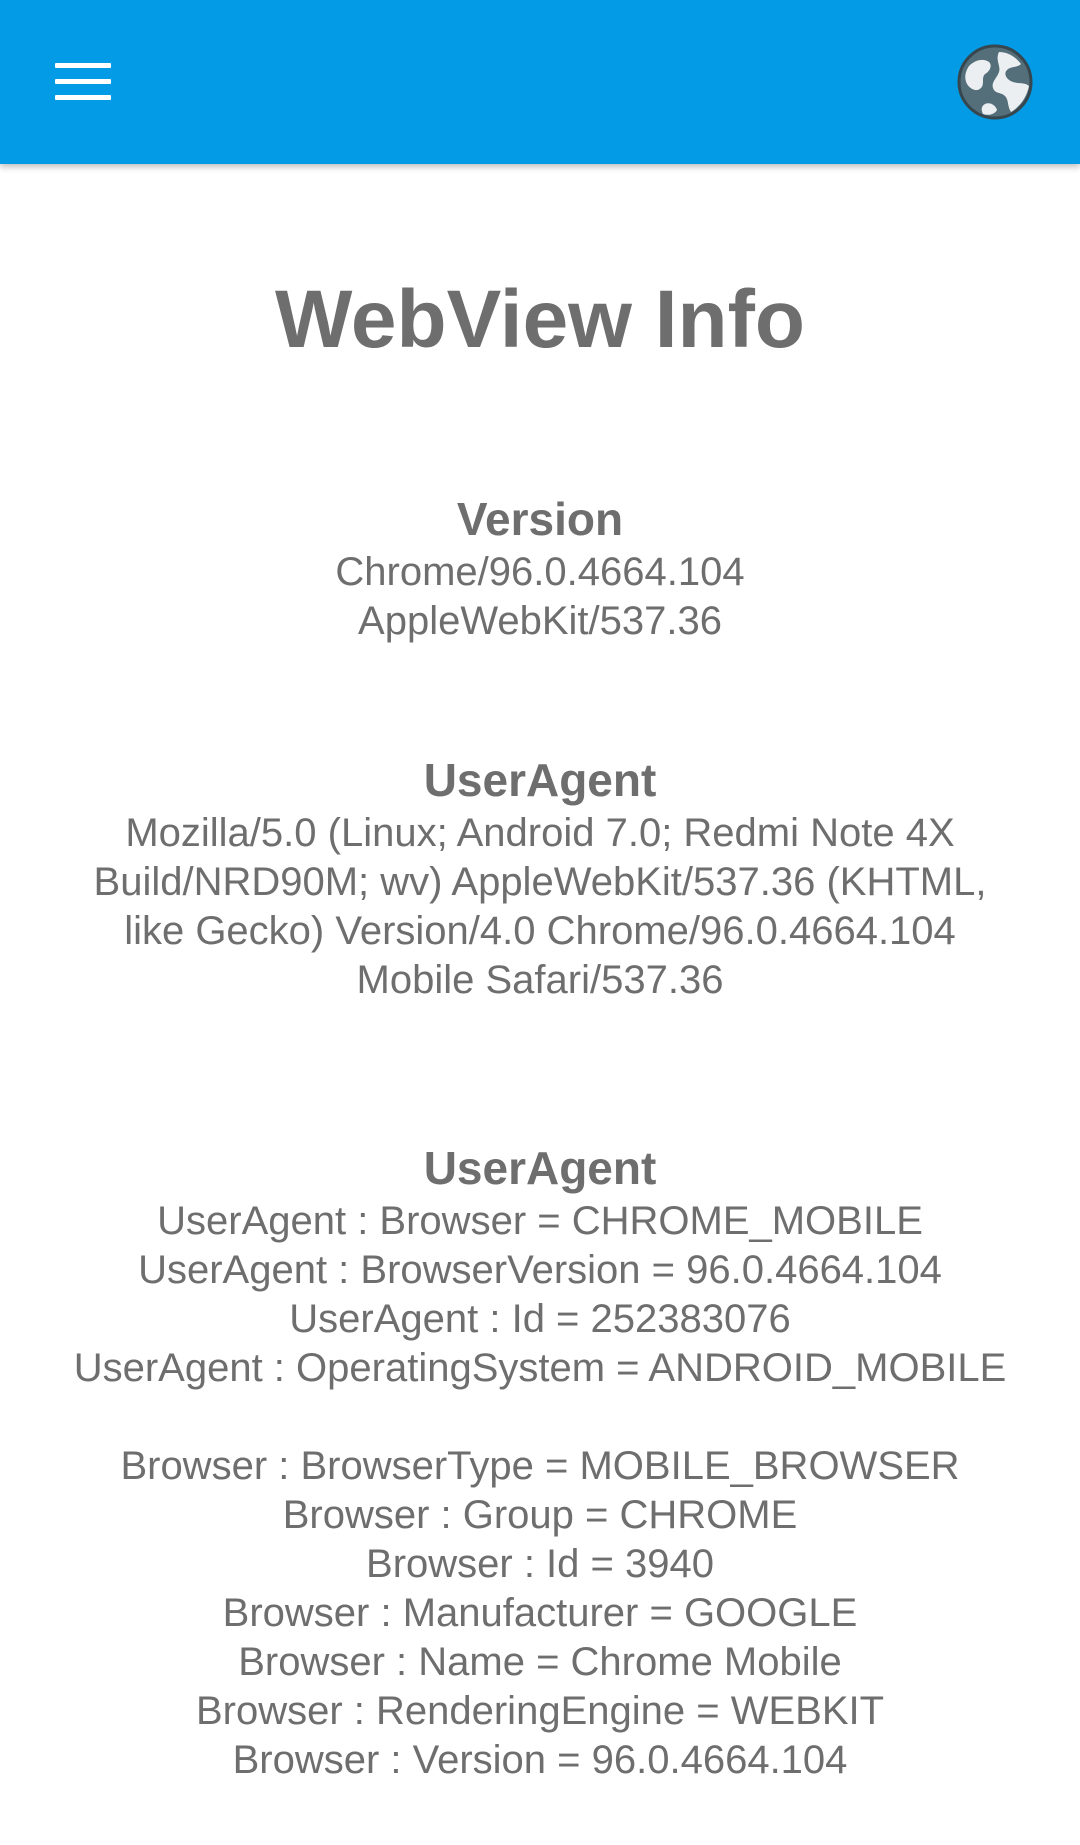 Image resolution: width=1080 pixels, height=1845 pixels. Describe the element at coordinates (540, 597) in the screenshot. I see `version-body: Chrome/96.0.4664.104 AppleWebKit/537.36` at that location.